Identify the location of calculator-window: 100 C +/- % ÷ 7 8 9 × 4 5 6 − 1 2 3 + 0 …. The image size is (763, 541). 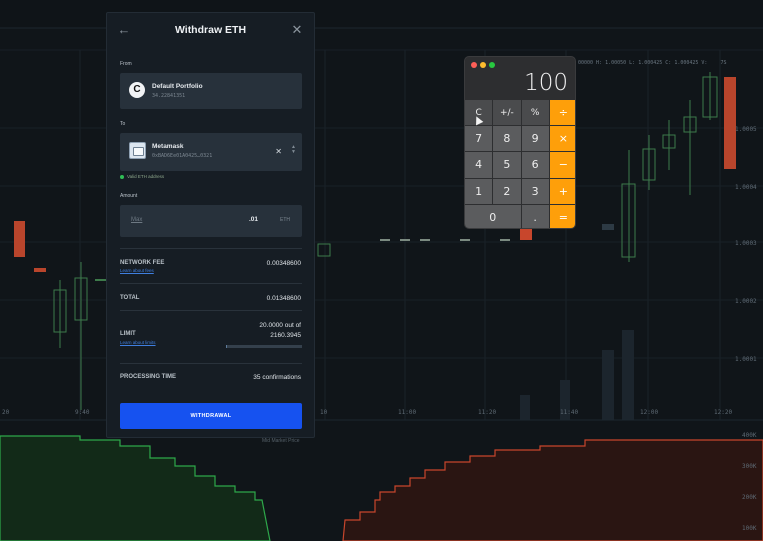
(520, 142).